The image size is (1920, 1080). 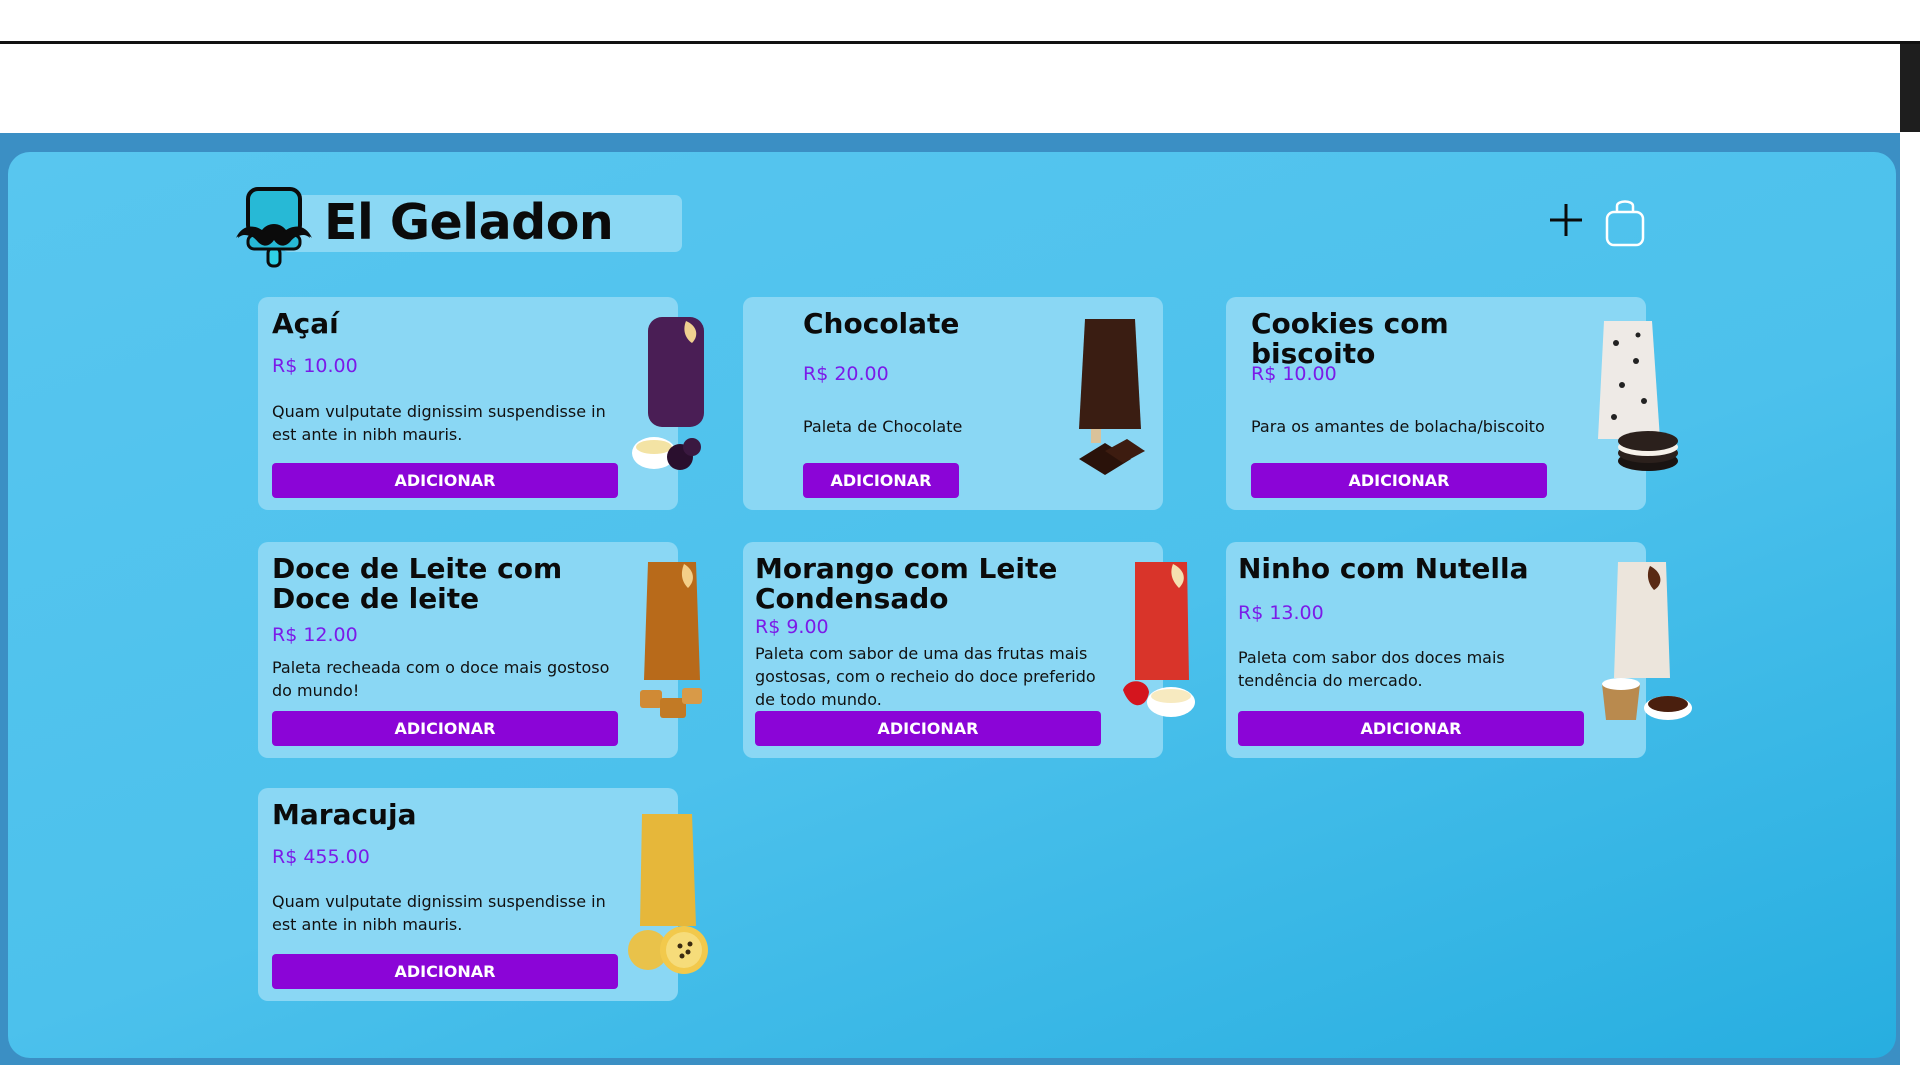 What do you see at coordinates (906, 583) in the screenshot?
I see `product-name: Morango com Leite Condensado` at bounding box center [906, 583].